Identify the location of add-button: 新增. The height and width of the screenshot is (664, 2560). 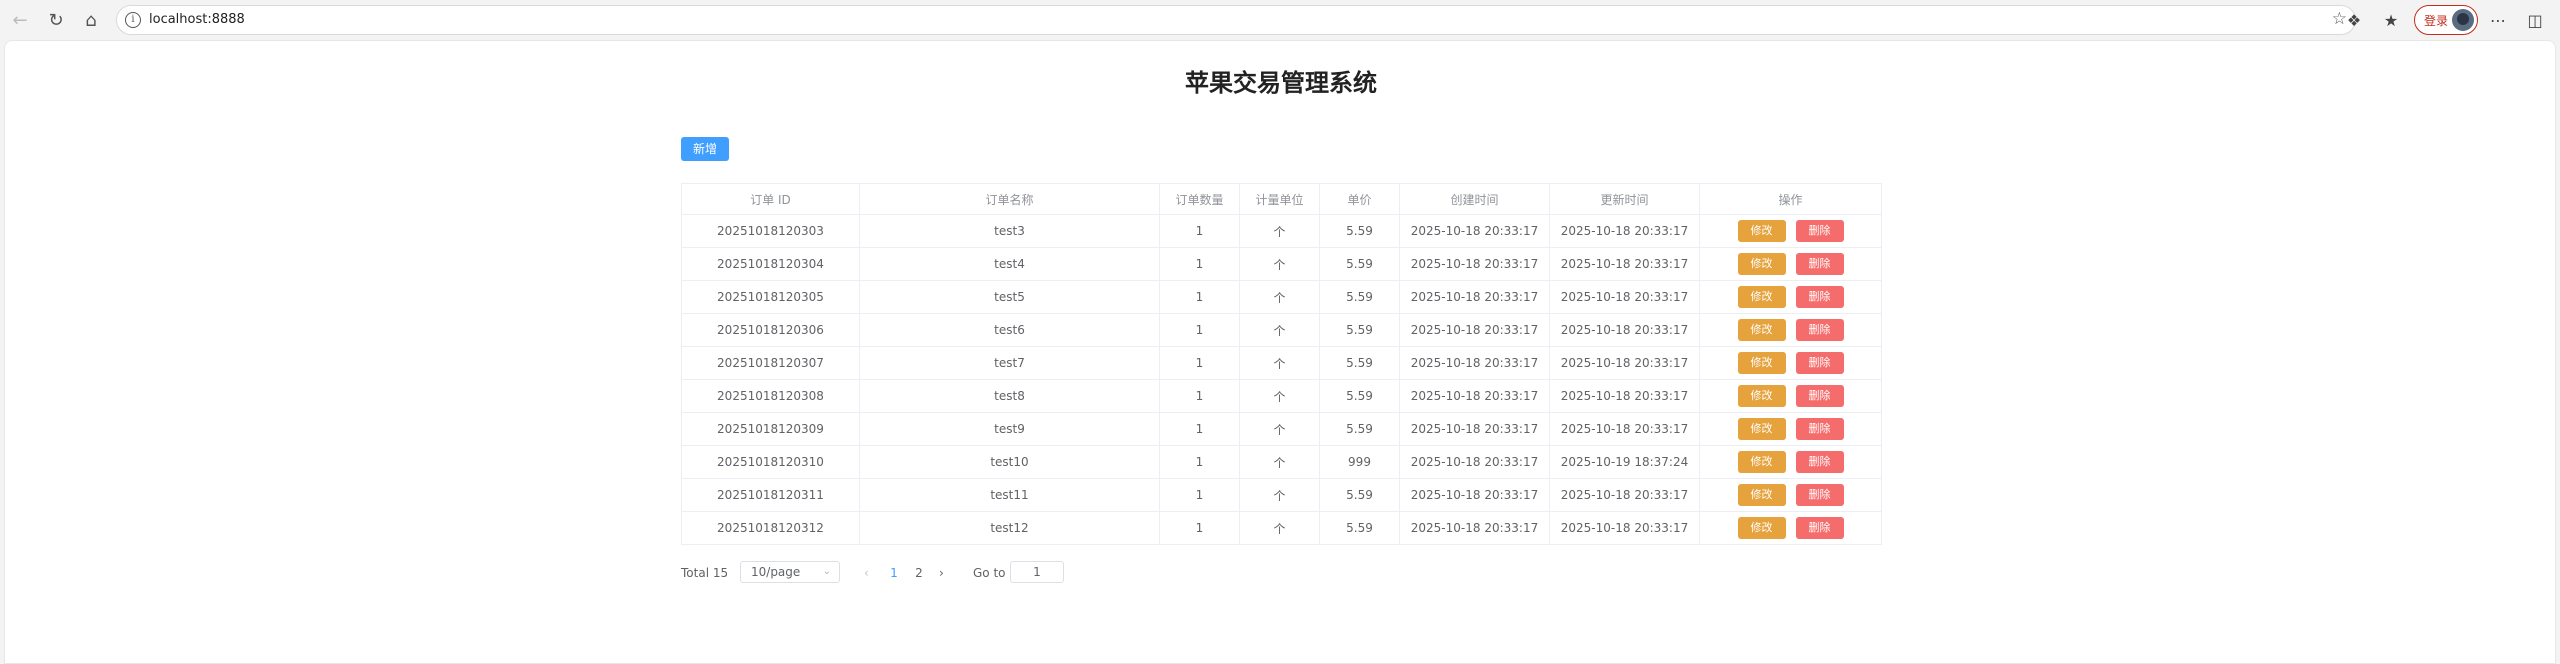
(705, 149).